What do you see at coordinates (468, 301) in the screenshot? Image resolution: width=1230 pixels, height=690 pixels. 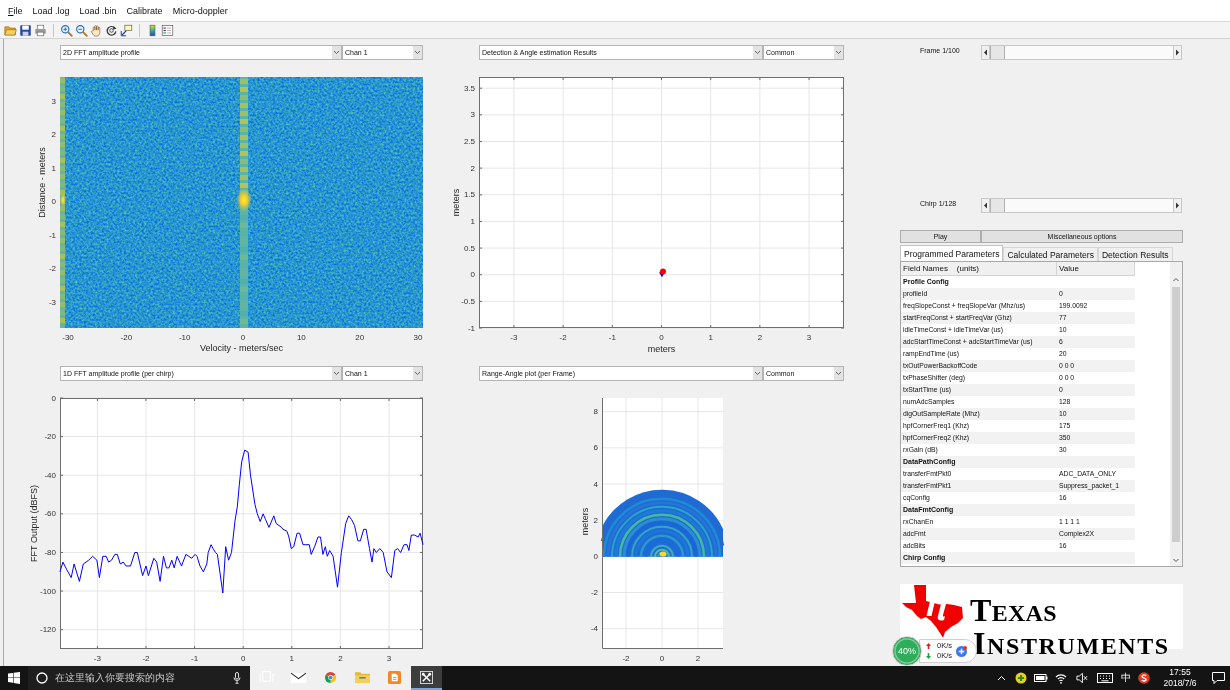 I see `y-tick-label: -0.5` at bounding box center [468, 301].